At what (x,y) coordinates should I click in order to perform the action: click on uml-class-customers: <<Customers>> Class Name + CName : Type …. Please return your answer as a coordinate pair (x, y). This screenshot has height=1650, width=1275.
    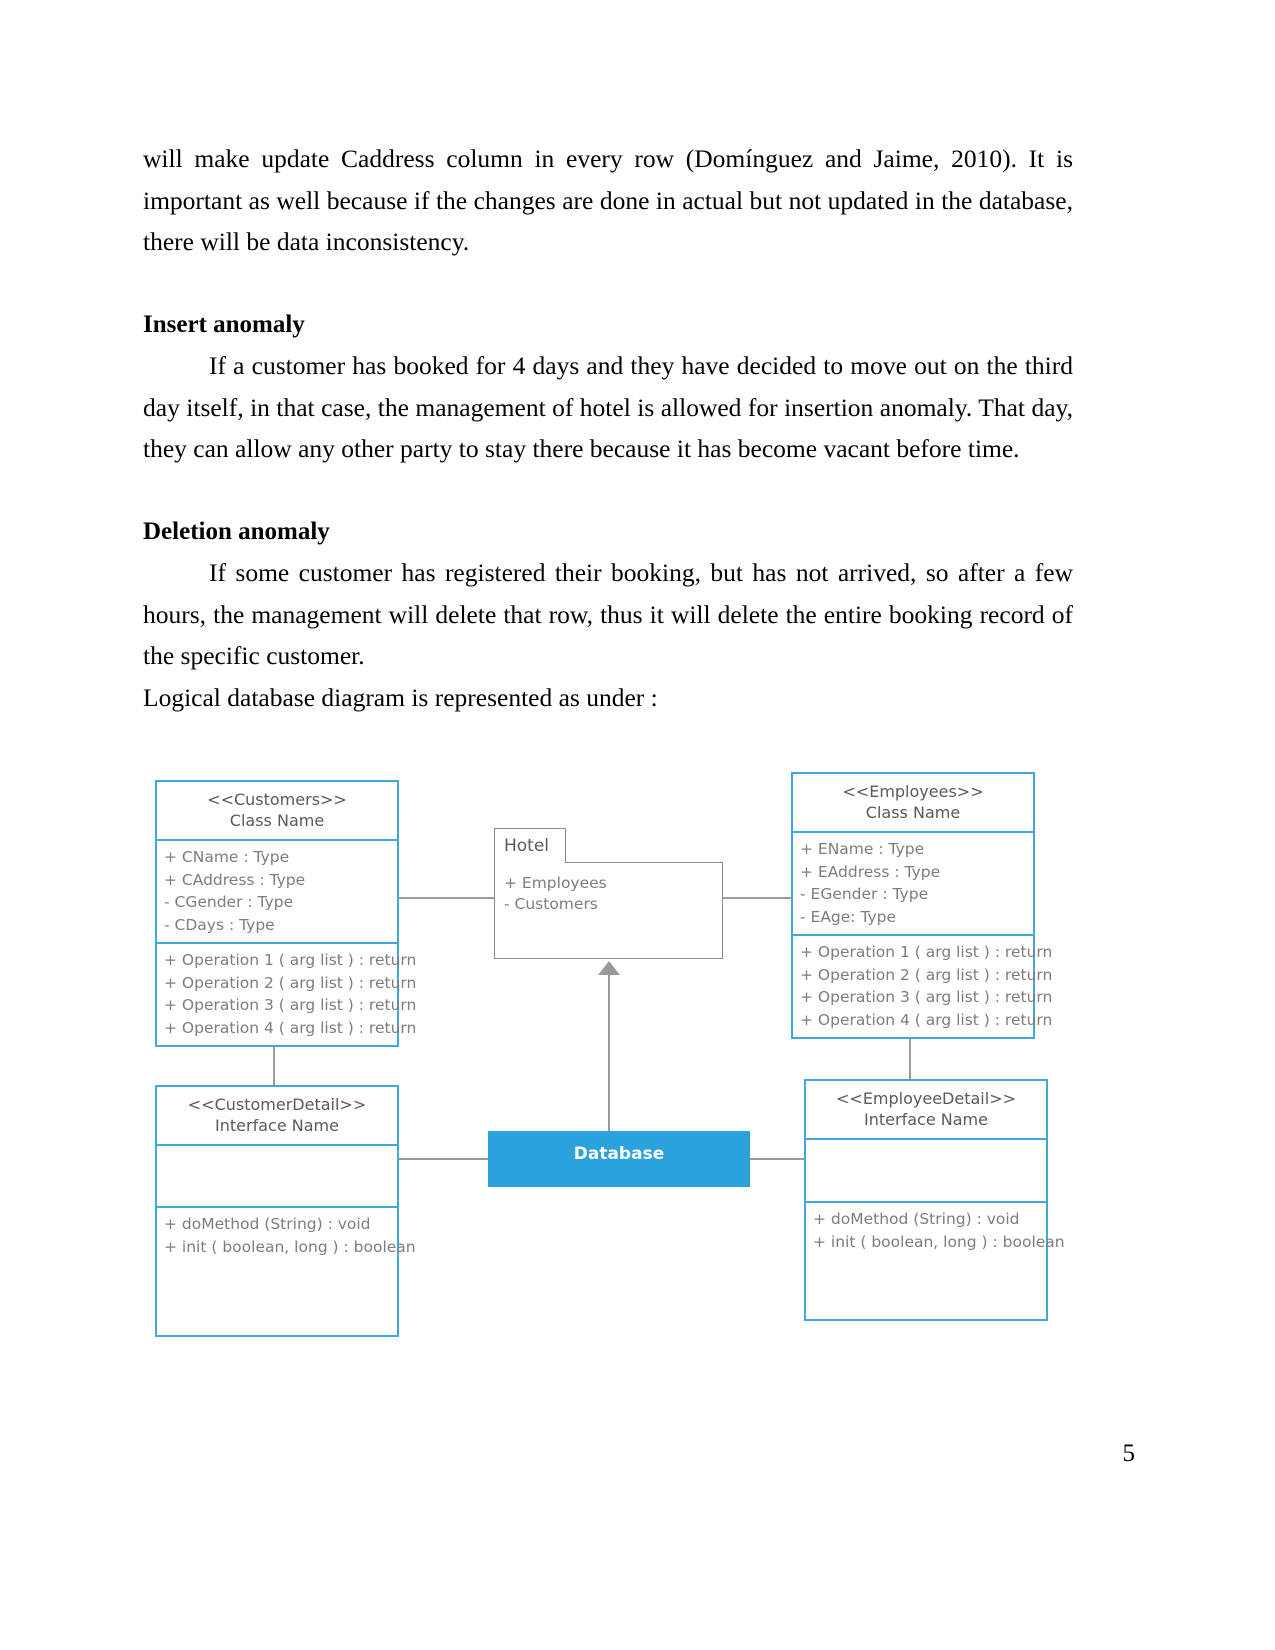
    Looking at the image, I should click on (286, 913).